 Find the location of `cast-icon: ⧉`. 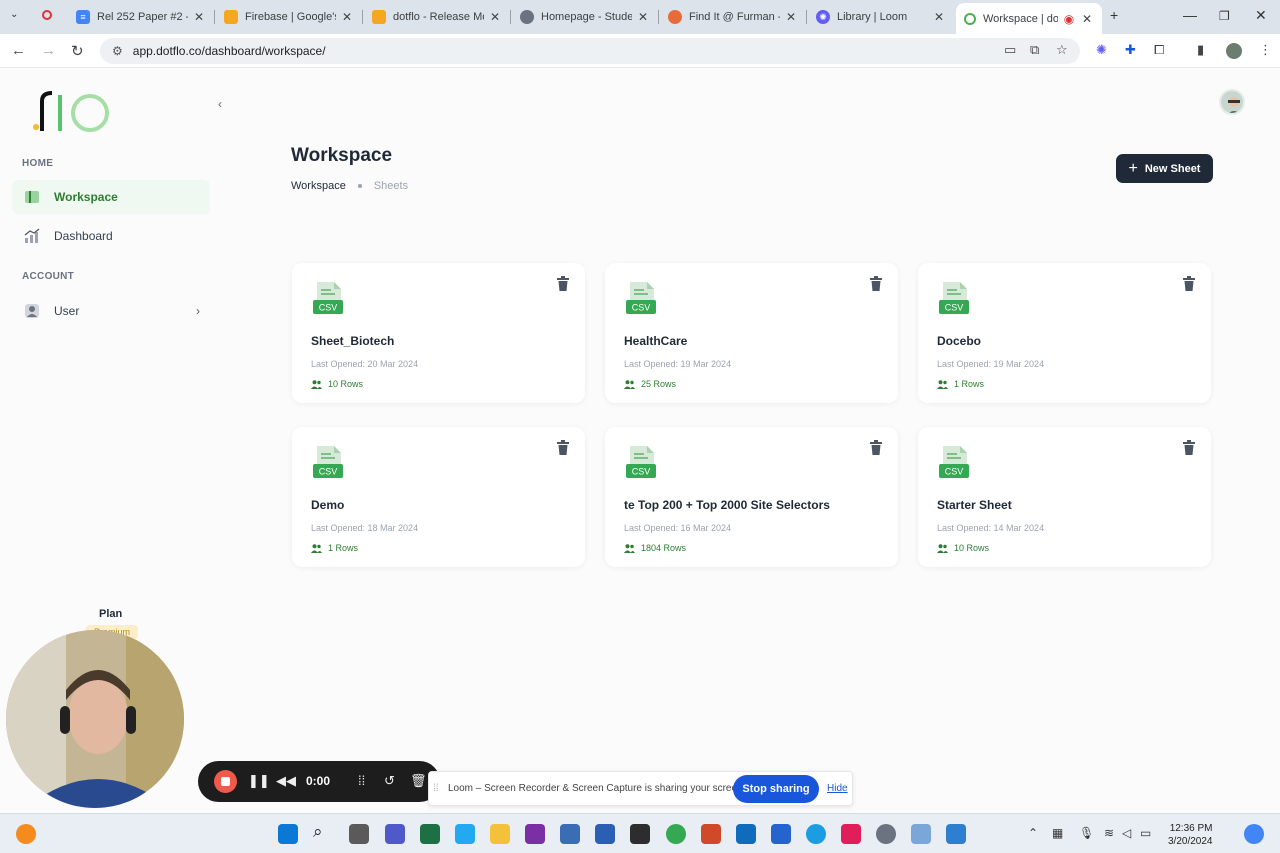

cast-icon: ⧉ is located at coordinates (1034, 50).